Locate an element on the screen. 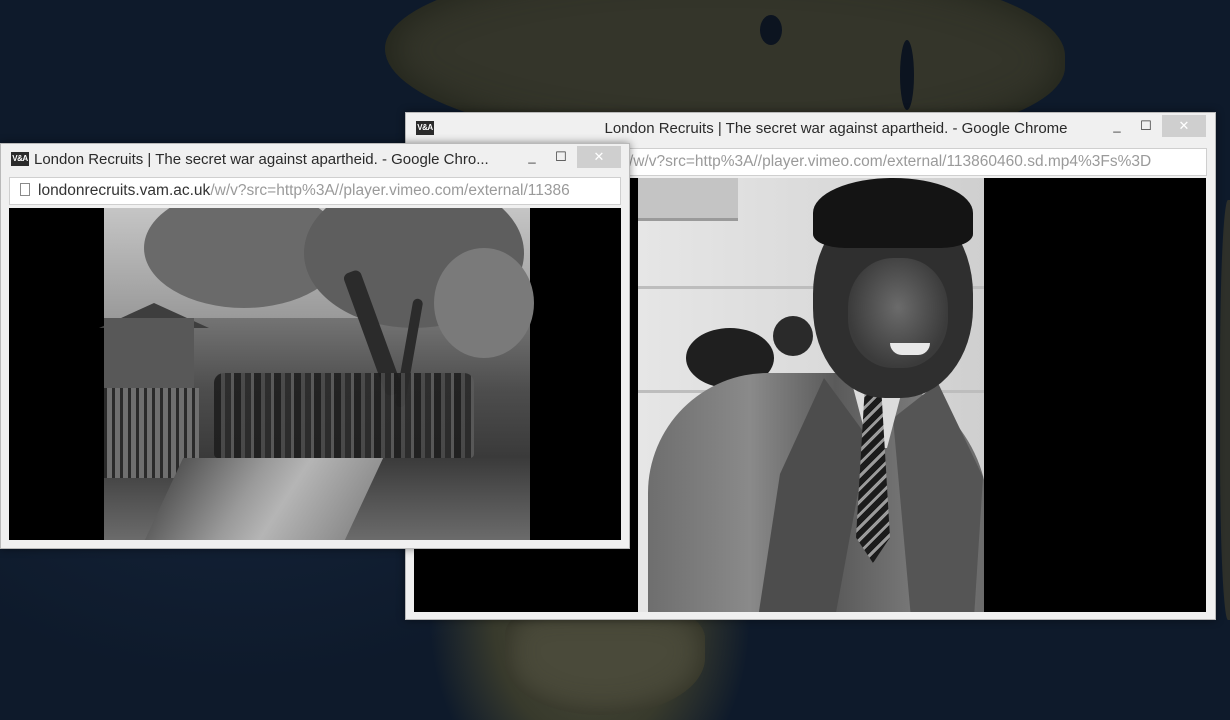  house is located at coordinates (149, 353).